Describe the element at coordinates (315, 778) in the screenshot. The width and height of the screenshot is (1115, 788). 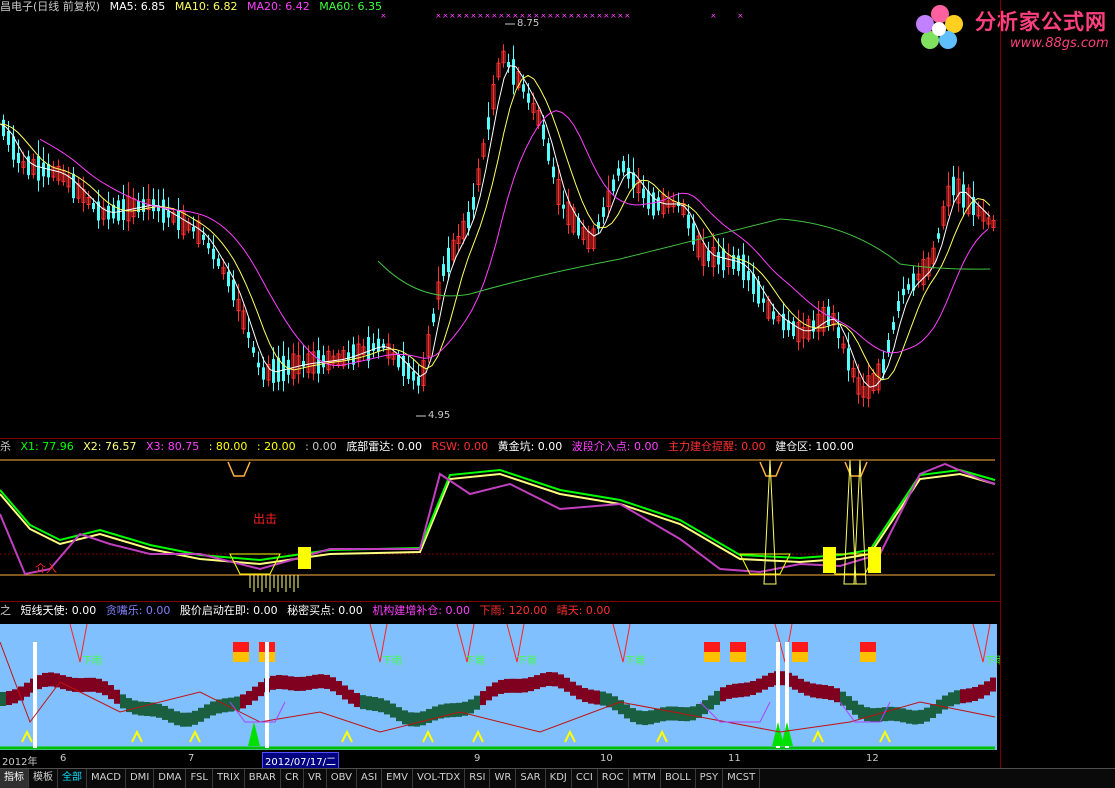
I see `tab-vr: VR` at that location.